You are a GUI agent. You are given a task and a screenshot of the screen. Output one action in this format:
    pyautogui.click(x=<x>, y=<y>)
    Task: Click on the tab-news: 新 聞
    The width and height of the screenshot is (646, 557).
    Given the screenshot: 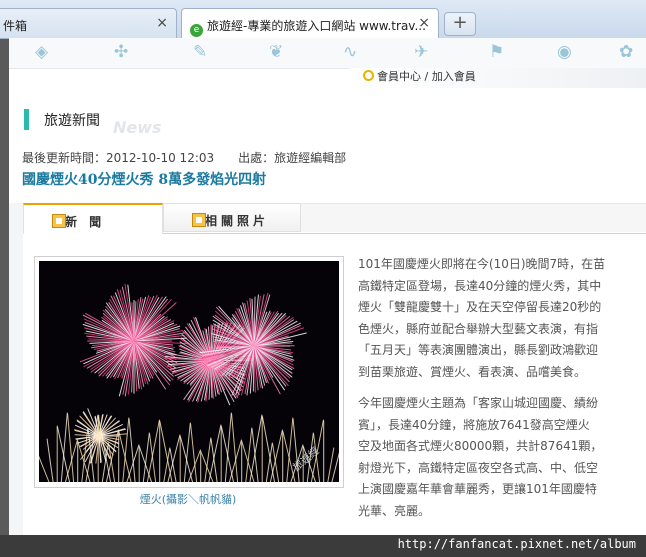 What is the action you would take?
    pyautogui.click(x=93, y=218)
    